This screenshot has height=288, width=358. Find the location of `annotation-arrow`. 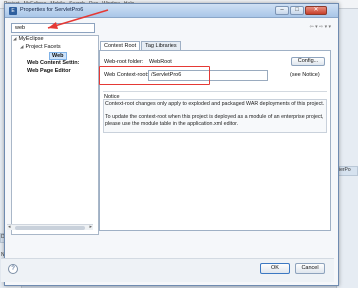

annotation-arrow is located at coordinates (78, 19).